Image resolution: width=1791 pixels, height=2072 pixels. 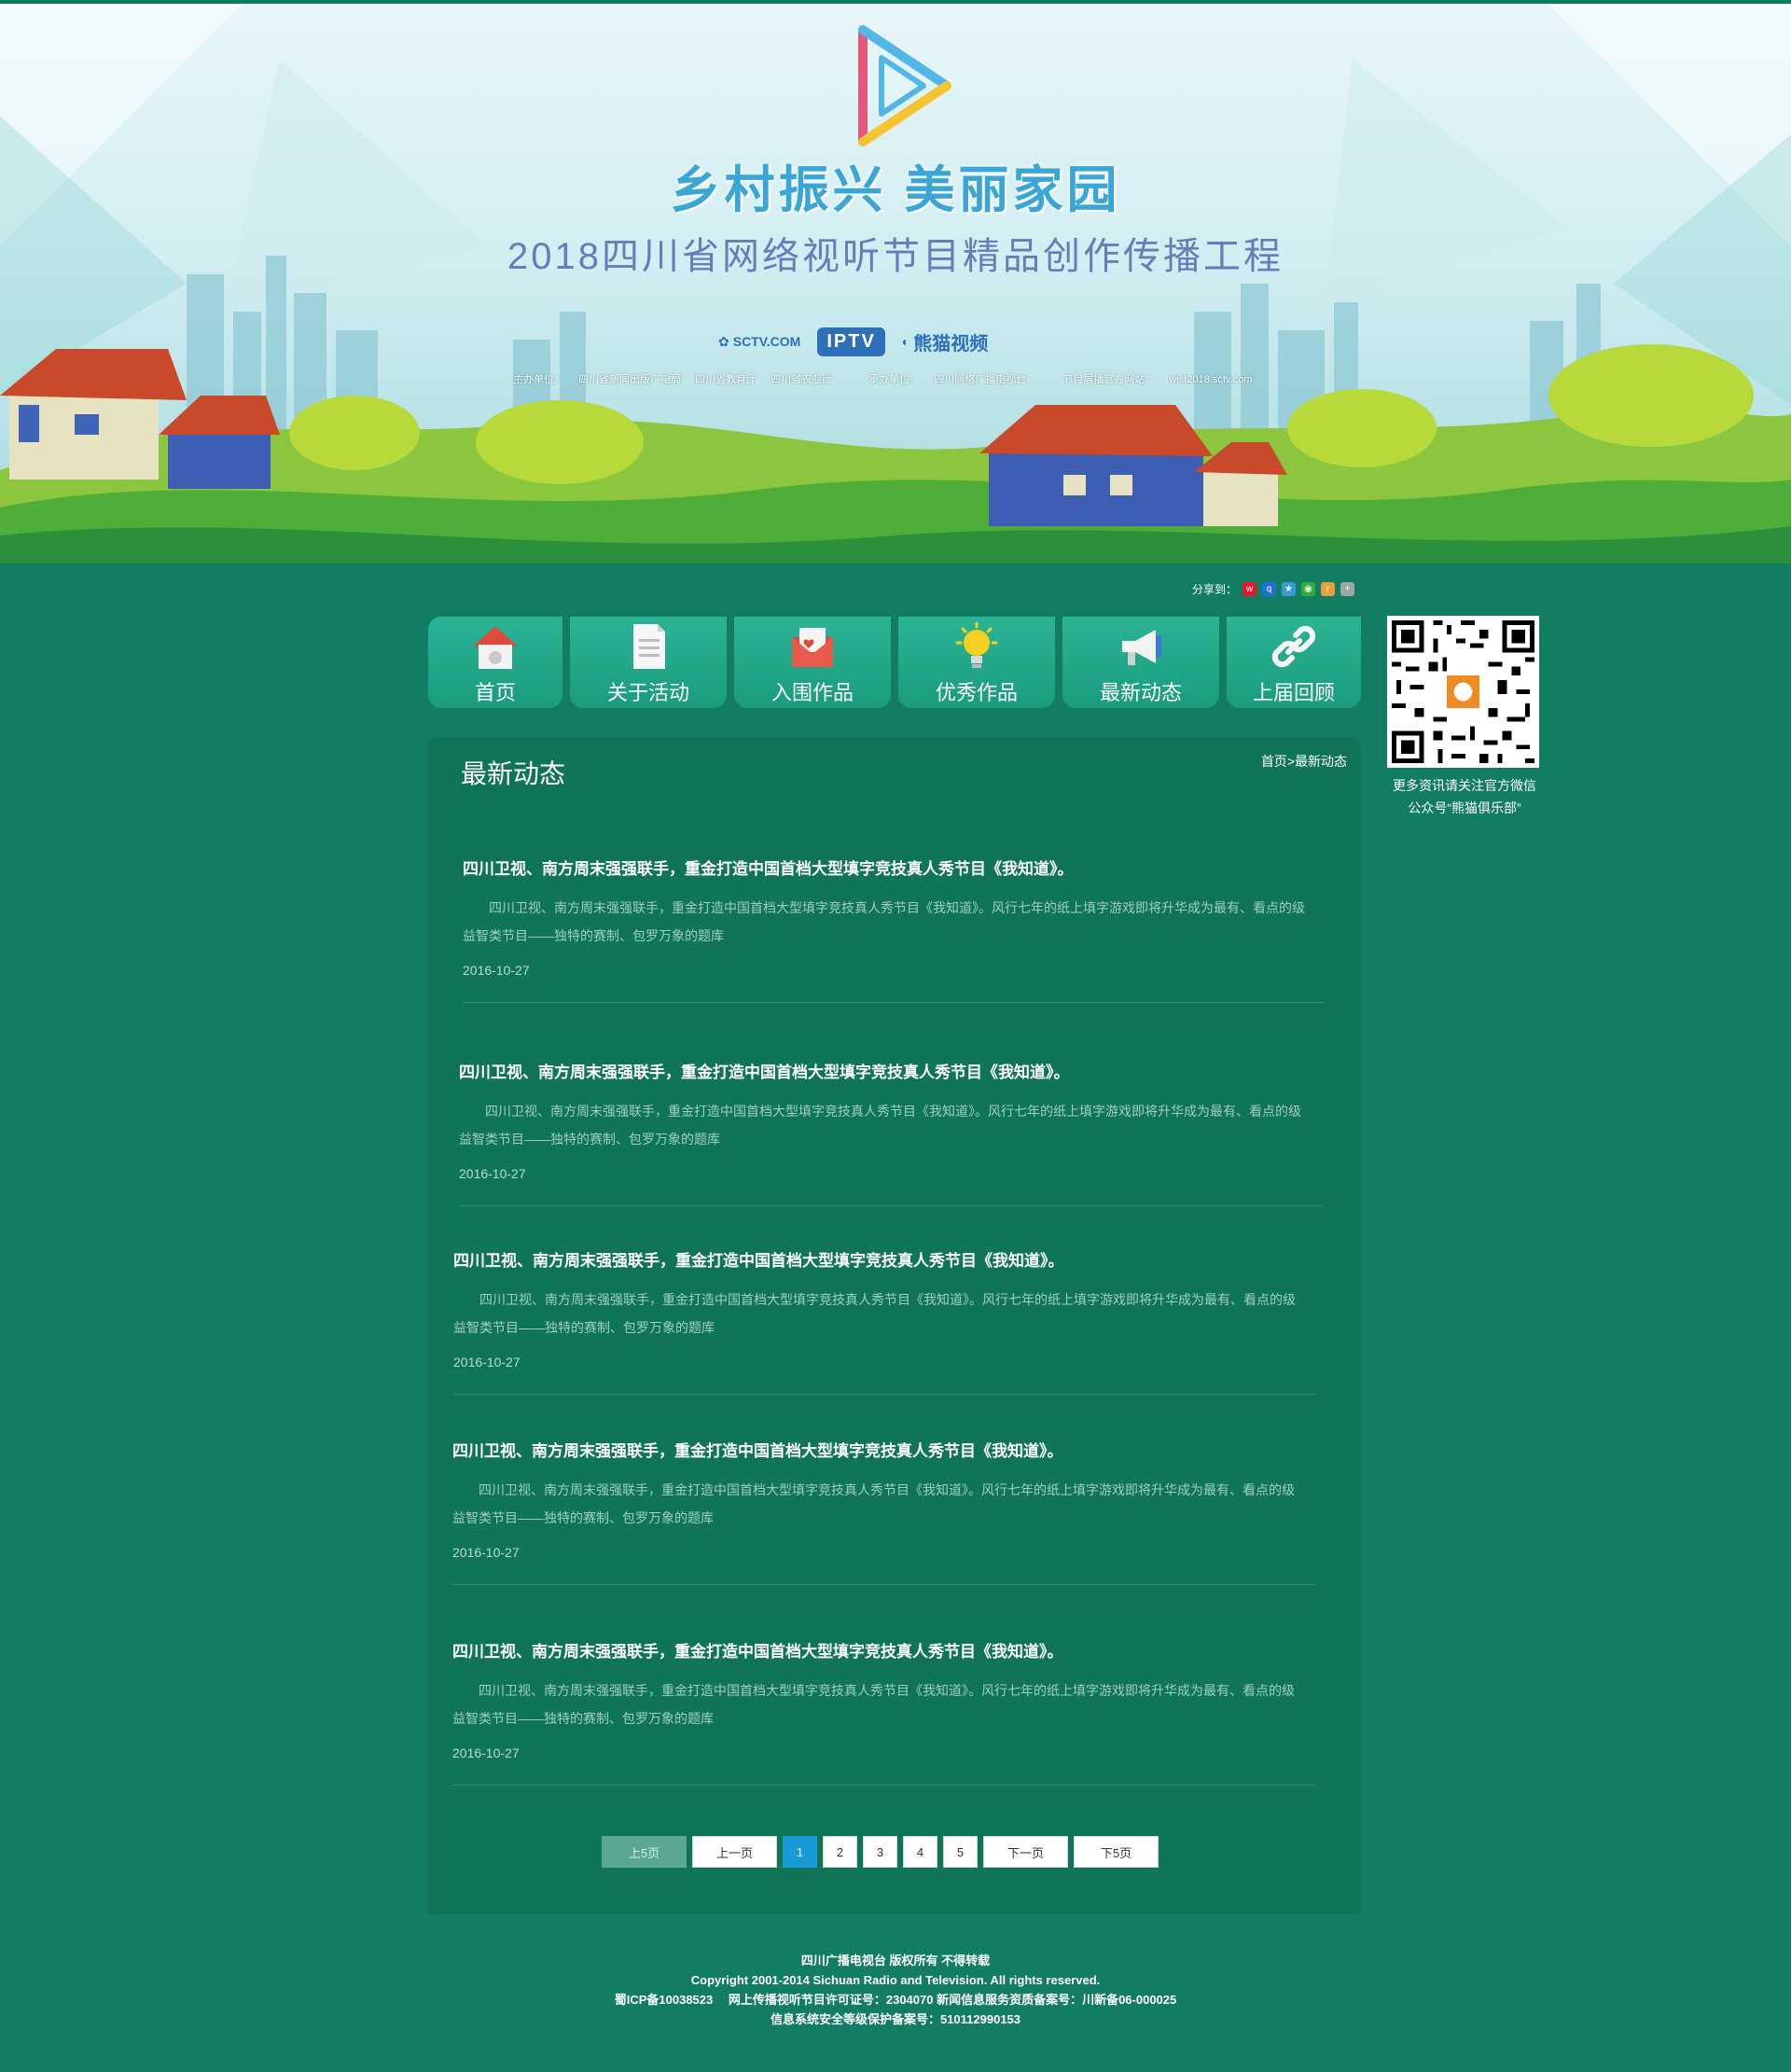 What do you see at coordinates (894, 662) in the screenshot?
I see `main-nav: 首页 关于活动 入围作品 优秀作品 最新动态 上届回顾` at bounding box center [894, 662].